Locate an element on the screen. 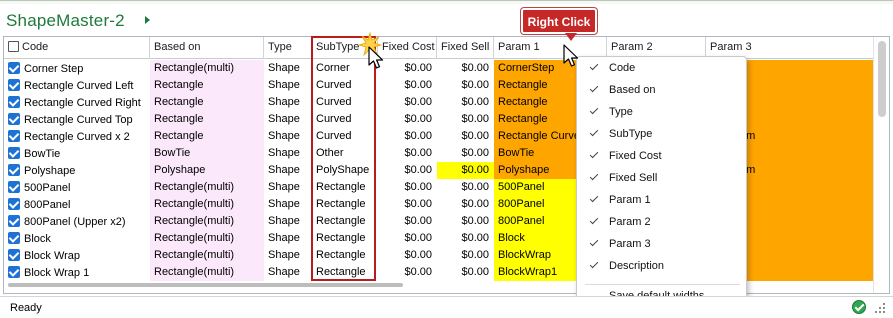 The height and width of the screenshot is (318, 893). title-dropdown-arrow-icon is located at coordinates (147, 20).